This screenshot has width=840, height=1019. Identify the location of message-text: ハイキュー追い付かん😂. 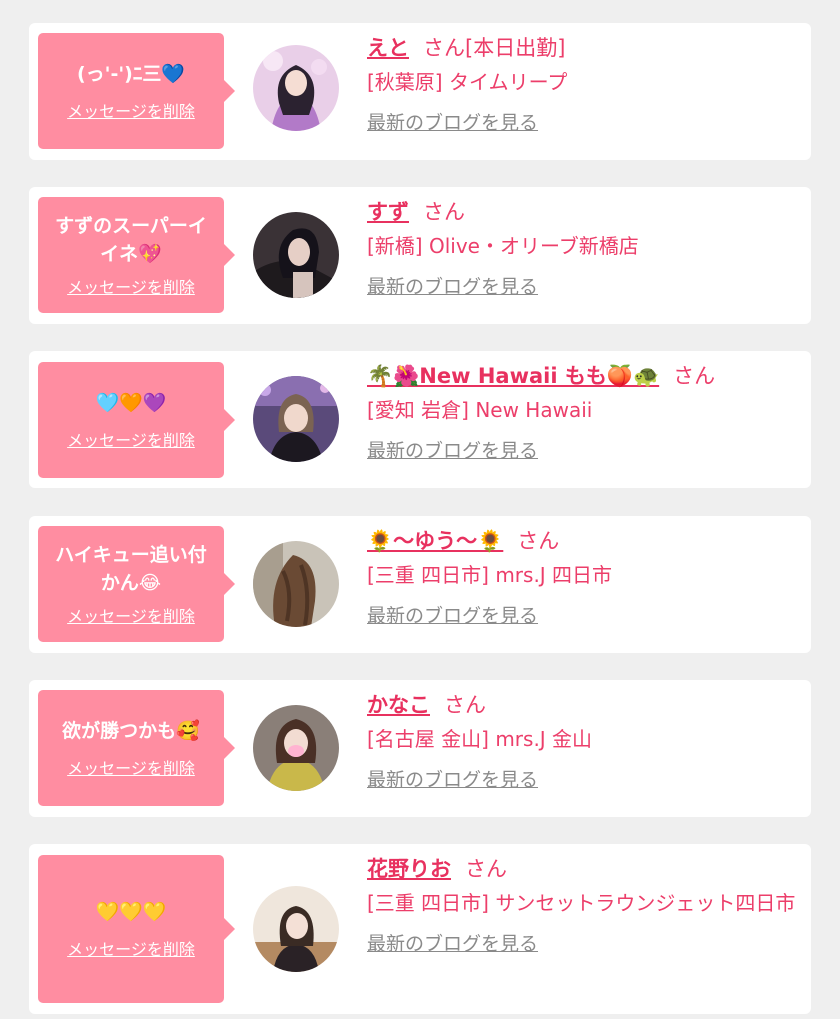
(131, 569).